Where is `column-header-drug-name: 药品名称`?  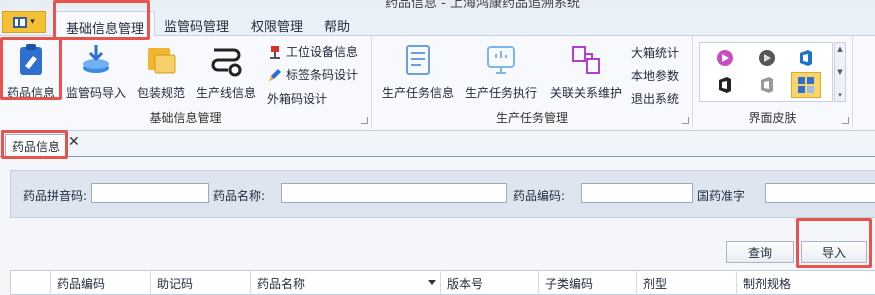
column-header-drug-name: 药品名称 is located at coordinates (346, 283).